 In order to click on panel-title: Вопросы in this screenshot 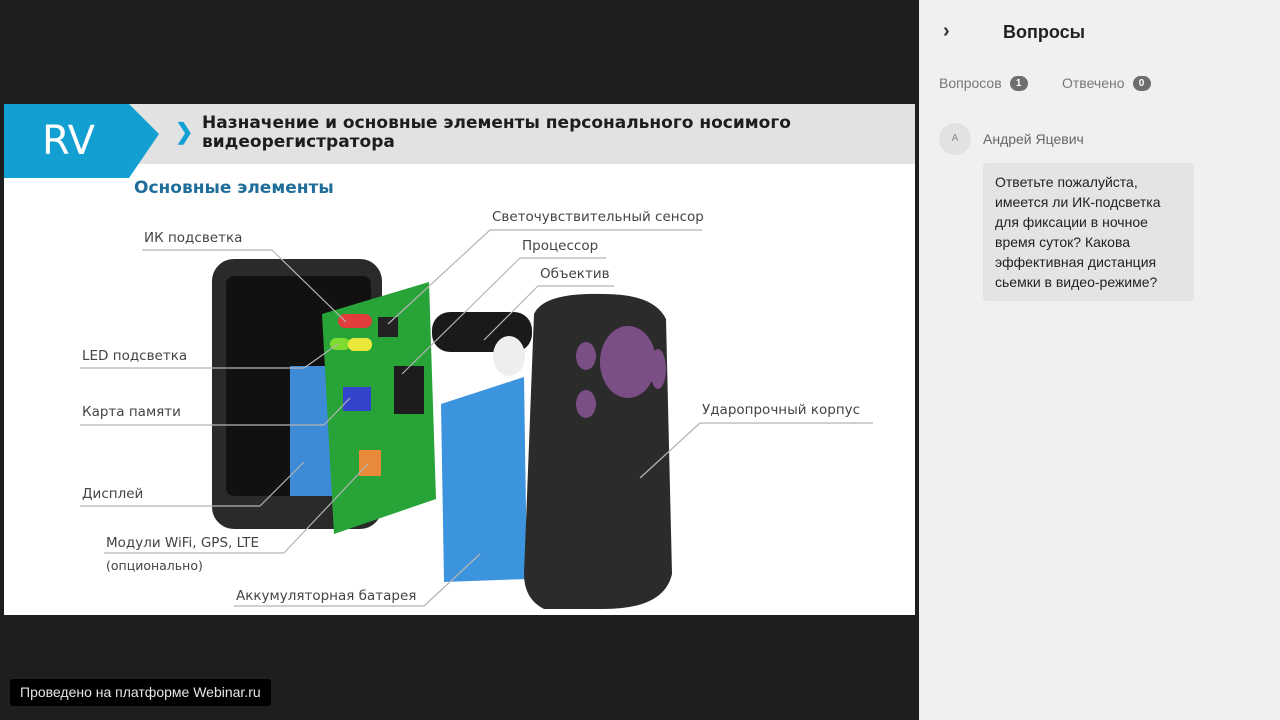, I will do `click(1044, 32)`.